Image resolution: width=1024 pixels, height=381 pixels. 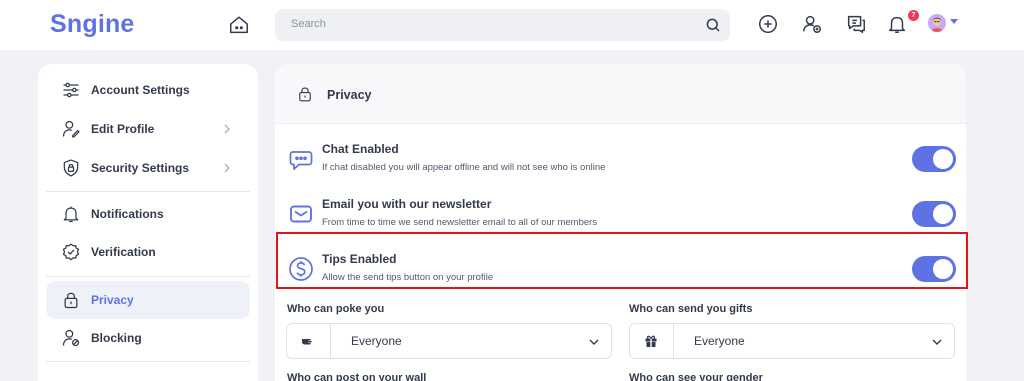 I want to click on avatar, so click(x=937, y=23).